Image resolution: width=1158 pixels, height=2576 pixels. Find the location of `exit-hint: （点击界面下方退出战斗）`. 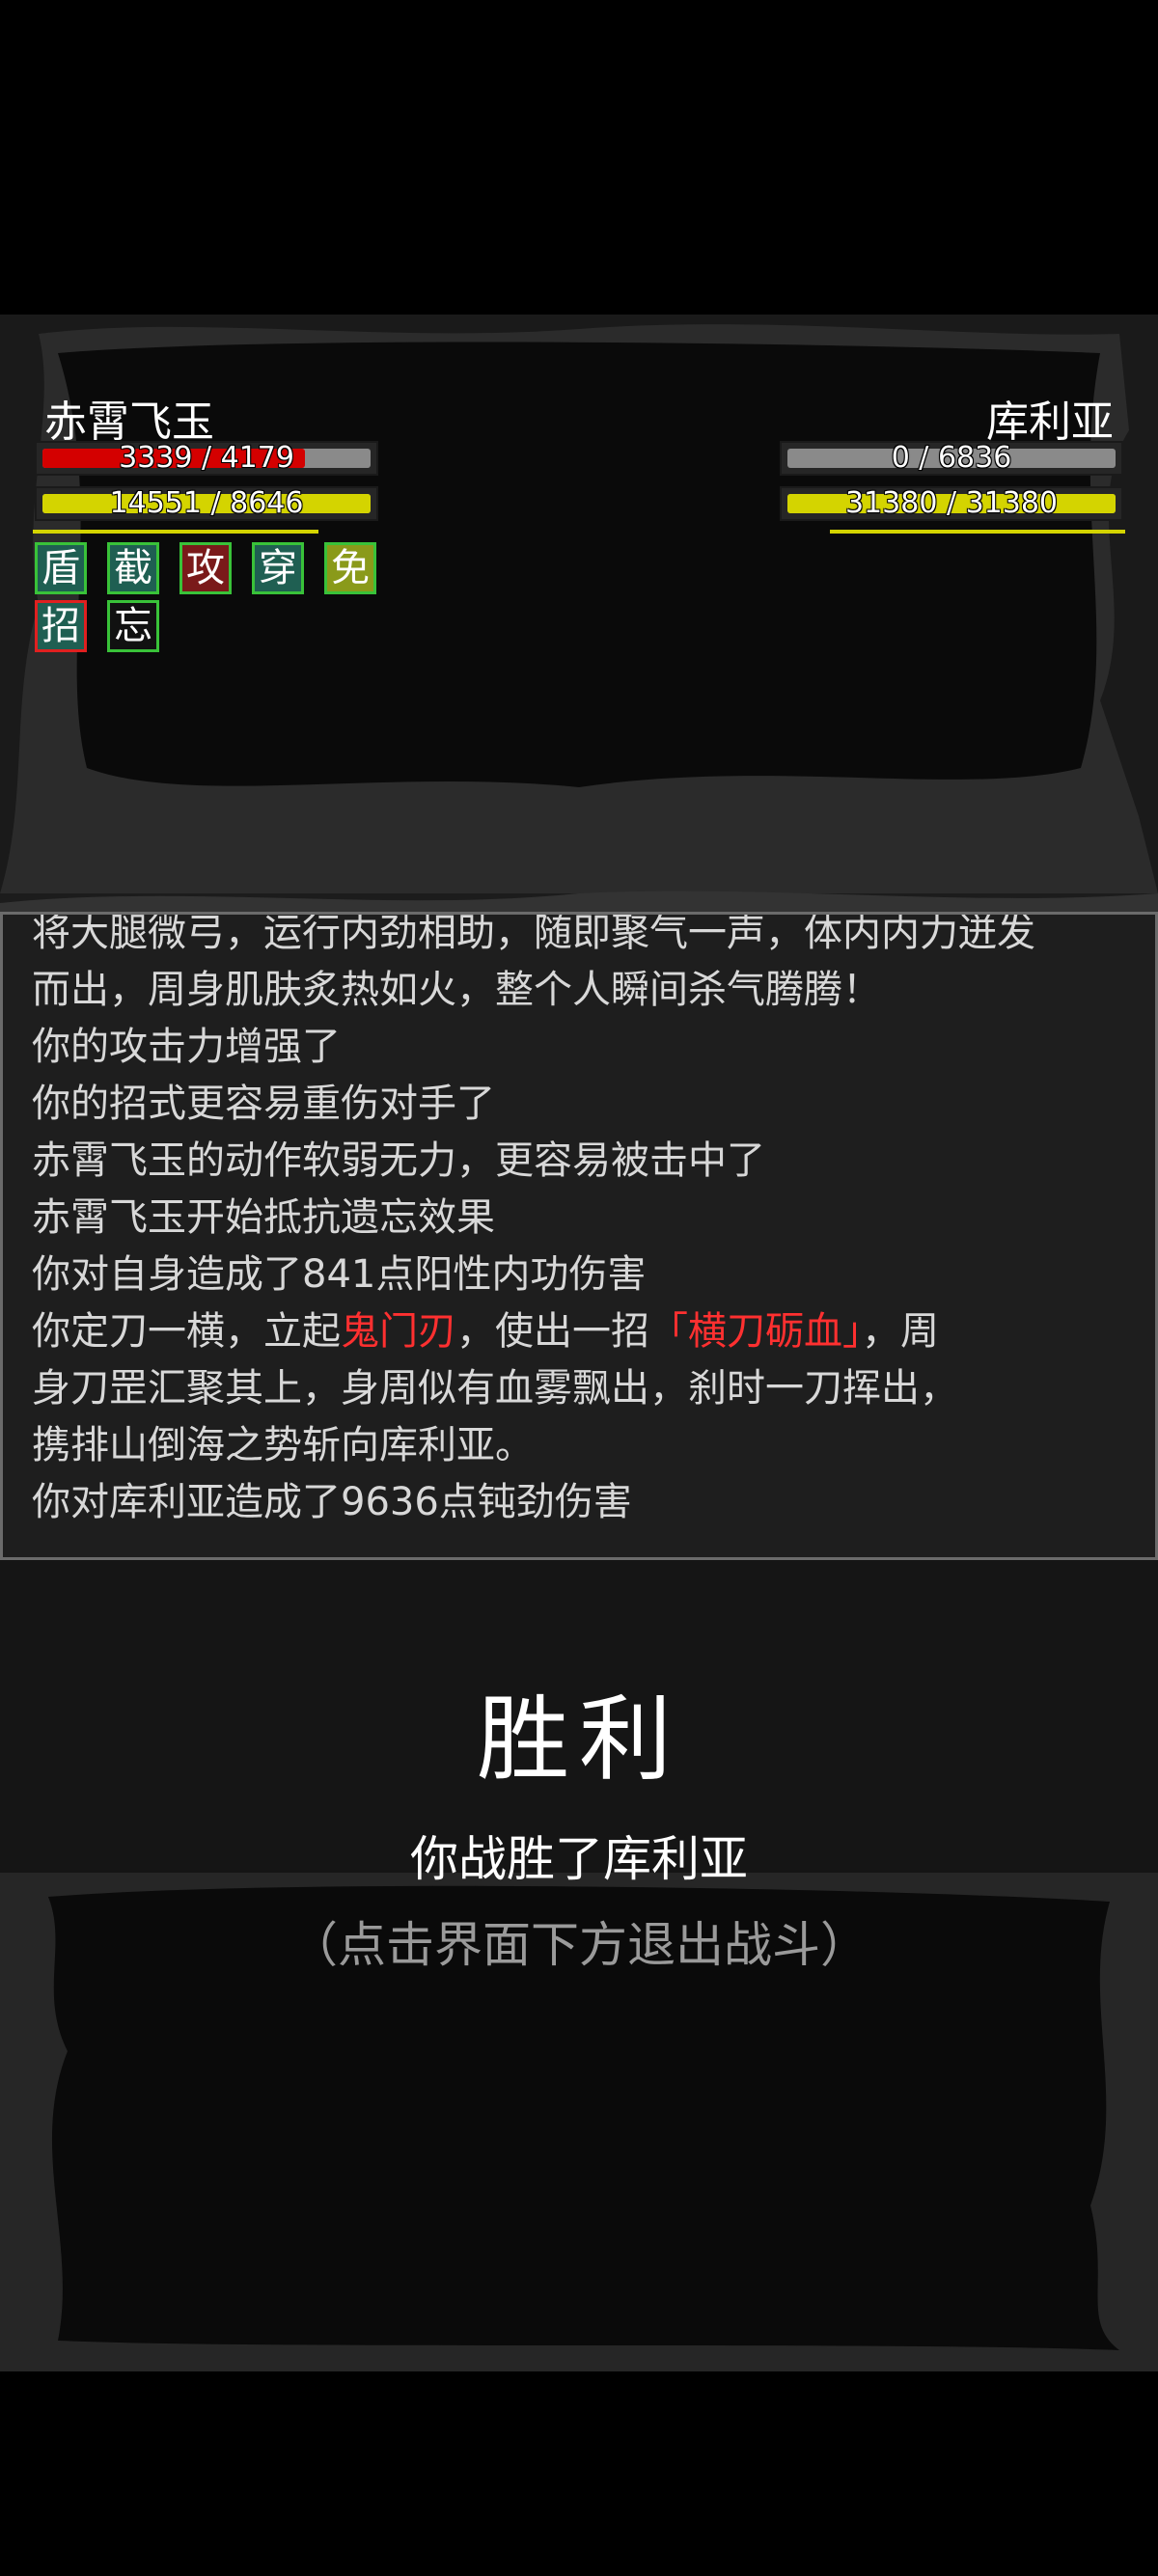

exit-hint: （点击界面下方退出战斗） is located at coordinates (579, 1941).